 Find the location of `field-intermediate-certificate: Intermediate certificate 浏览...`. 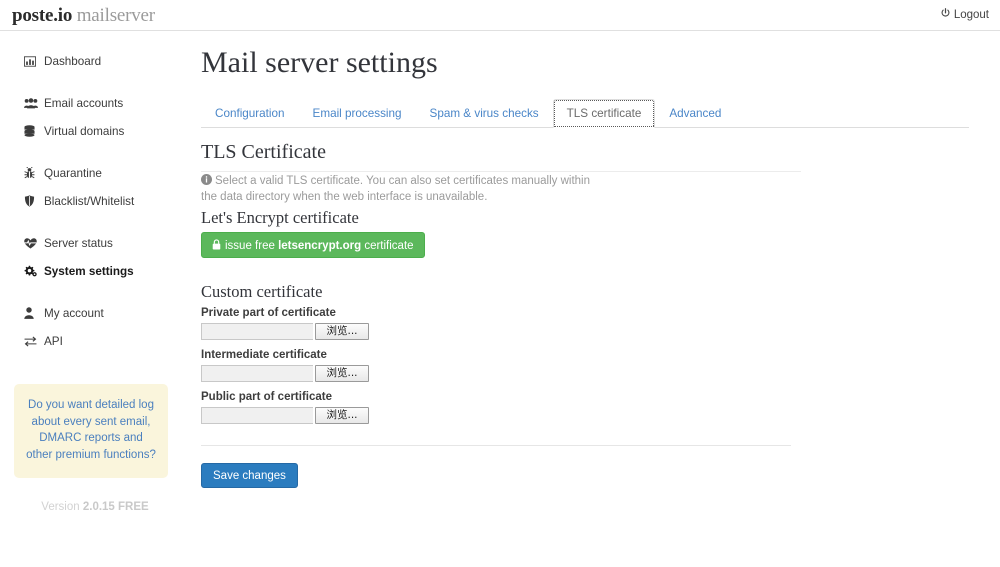

field-intermediate-certificate: Intermediate certificate 浏览... is located at coordinates (351, 365).